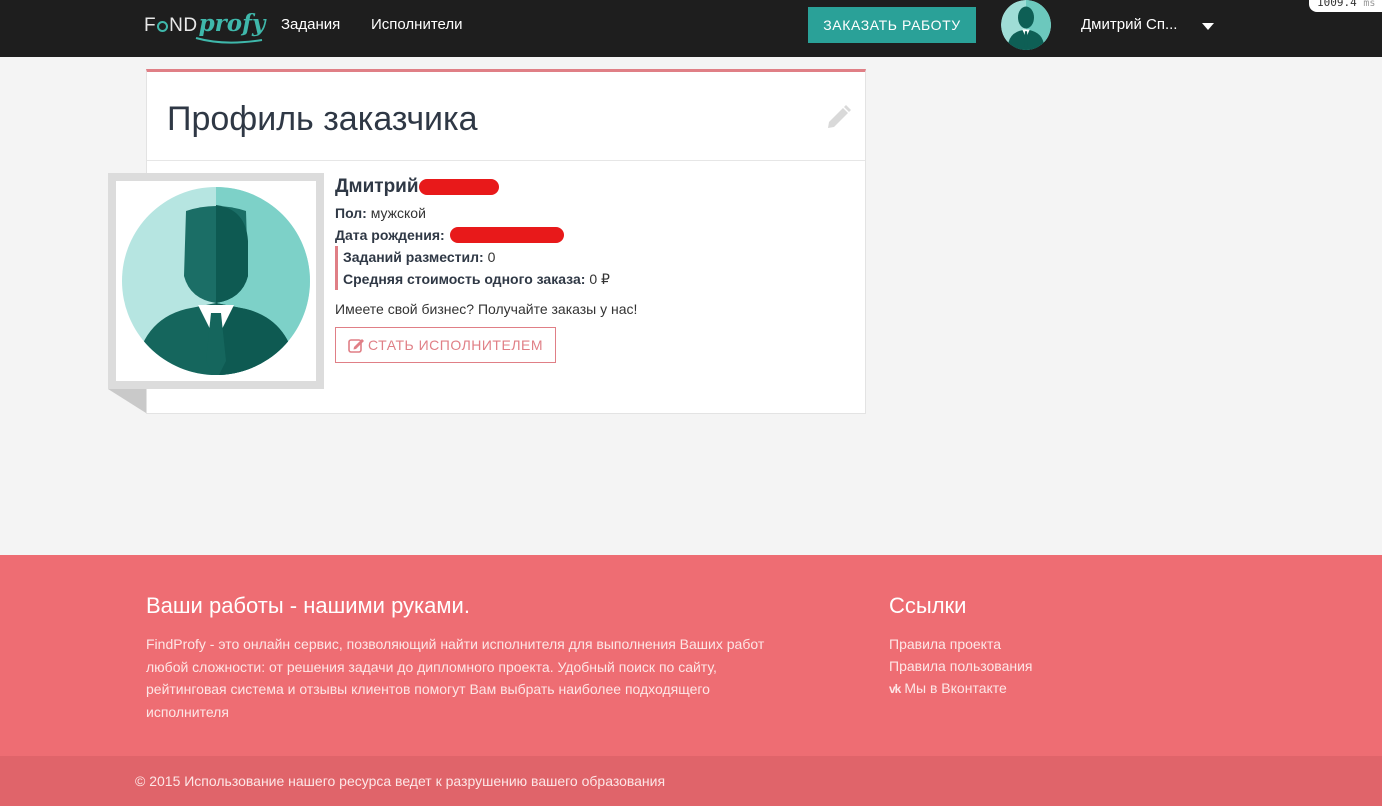 The image size is (1382, 806). What do you see at coordinates (928, 605) in the screenshot?
I see `footer-links-heading: Ссылки` at bounding box center [928, 605].